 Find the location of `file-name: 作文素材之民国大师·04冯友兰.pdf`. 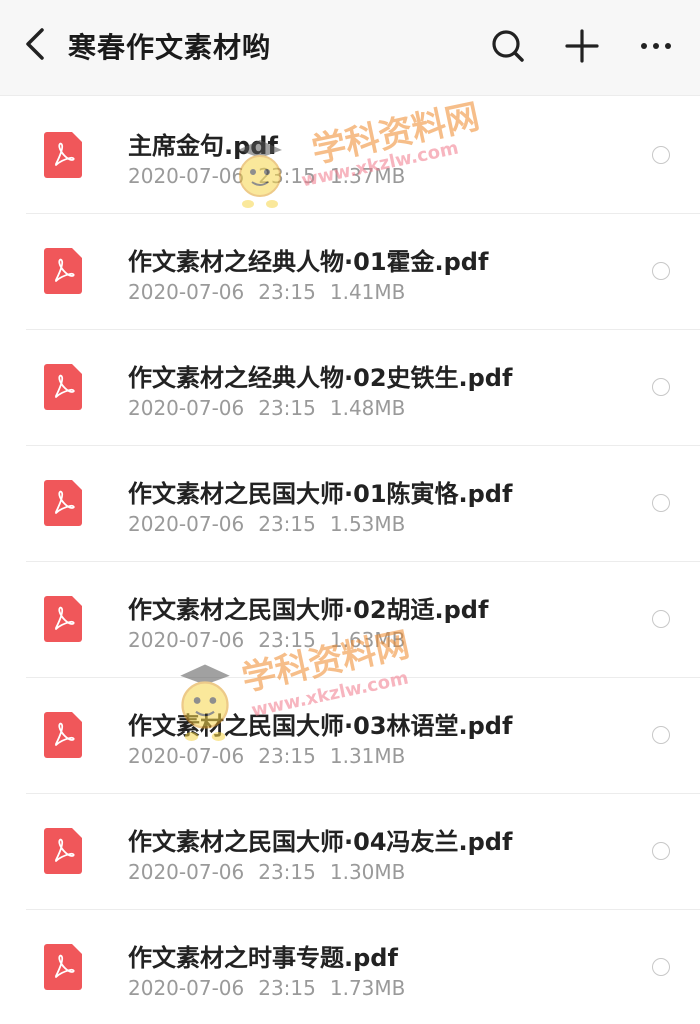

file-name: 作文素材之民国大师·04冯友兰.pdf is located at coordinates (320, 842).